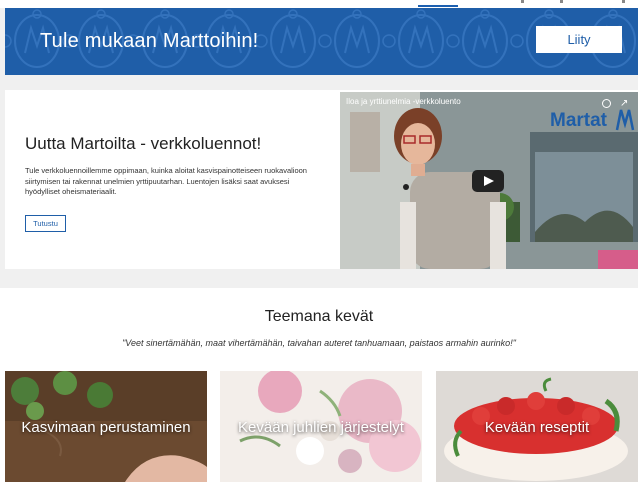 The image size is (638, 482). I want to click on top-nav-strip, so click(319, 4).